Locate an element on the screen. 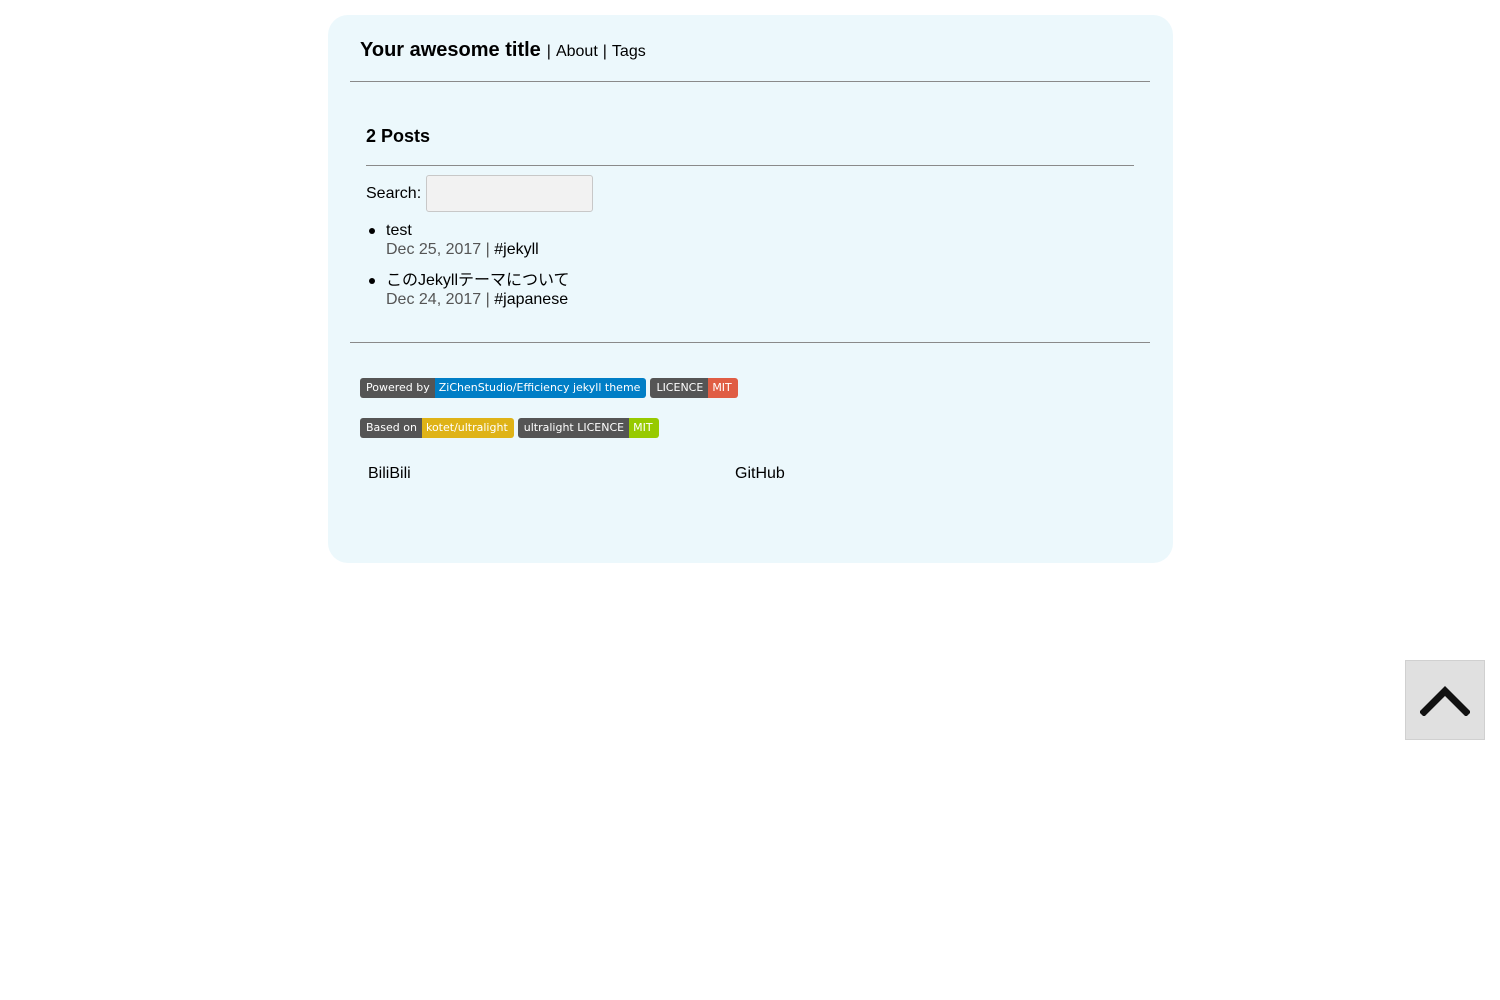 Image resolution: width=1500 pixels, height=1000 pixels. badge-ultralight-licence: ultralight LICENCE MIT is located at coordinates (588, 428).